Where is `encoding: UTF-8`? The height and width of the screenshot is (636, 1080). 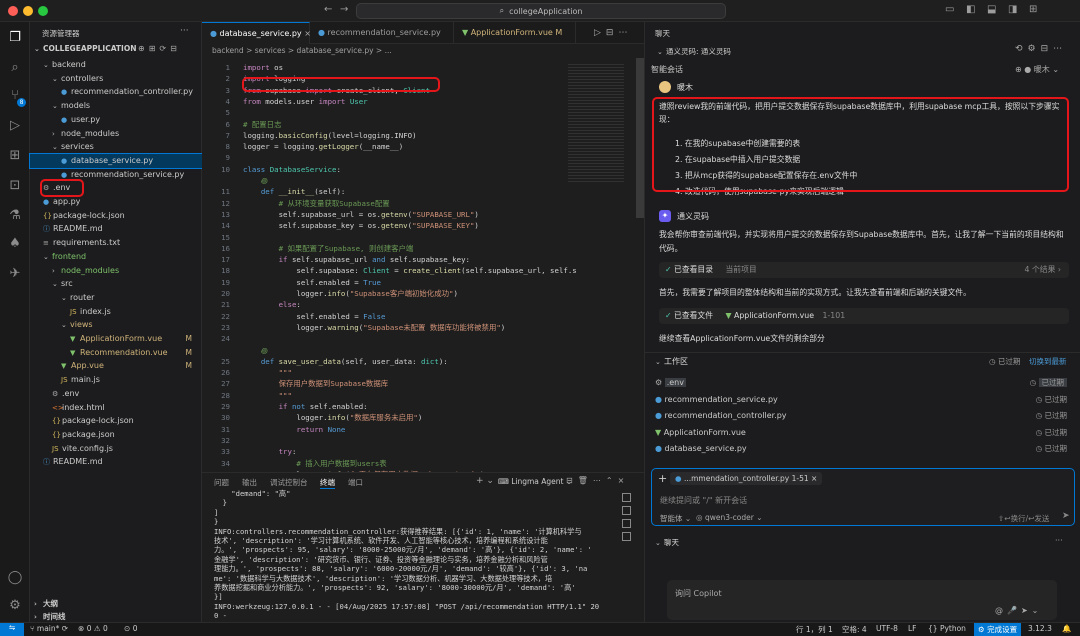 encoding: UTF-8 is located at coordinates (887, 628).